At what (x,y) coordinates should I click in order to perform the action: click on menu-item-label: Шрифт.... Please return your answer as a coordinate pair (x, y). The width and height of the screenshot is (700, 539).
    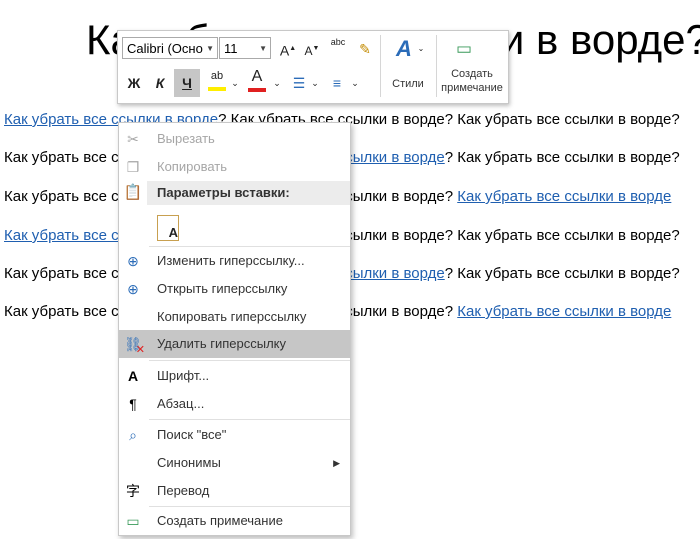
    Looking at the image, I should click on (183, 375).